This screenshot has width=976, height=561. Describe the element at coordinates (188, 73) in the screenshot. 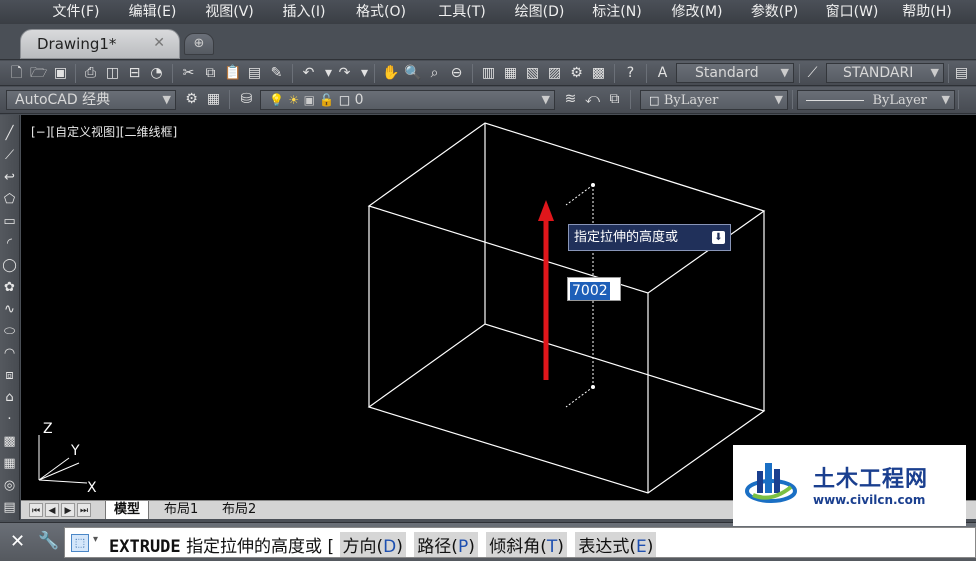

I see `cut-icon: ✂` at that location.